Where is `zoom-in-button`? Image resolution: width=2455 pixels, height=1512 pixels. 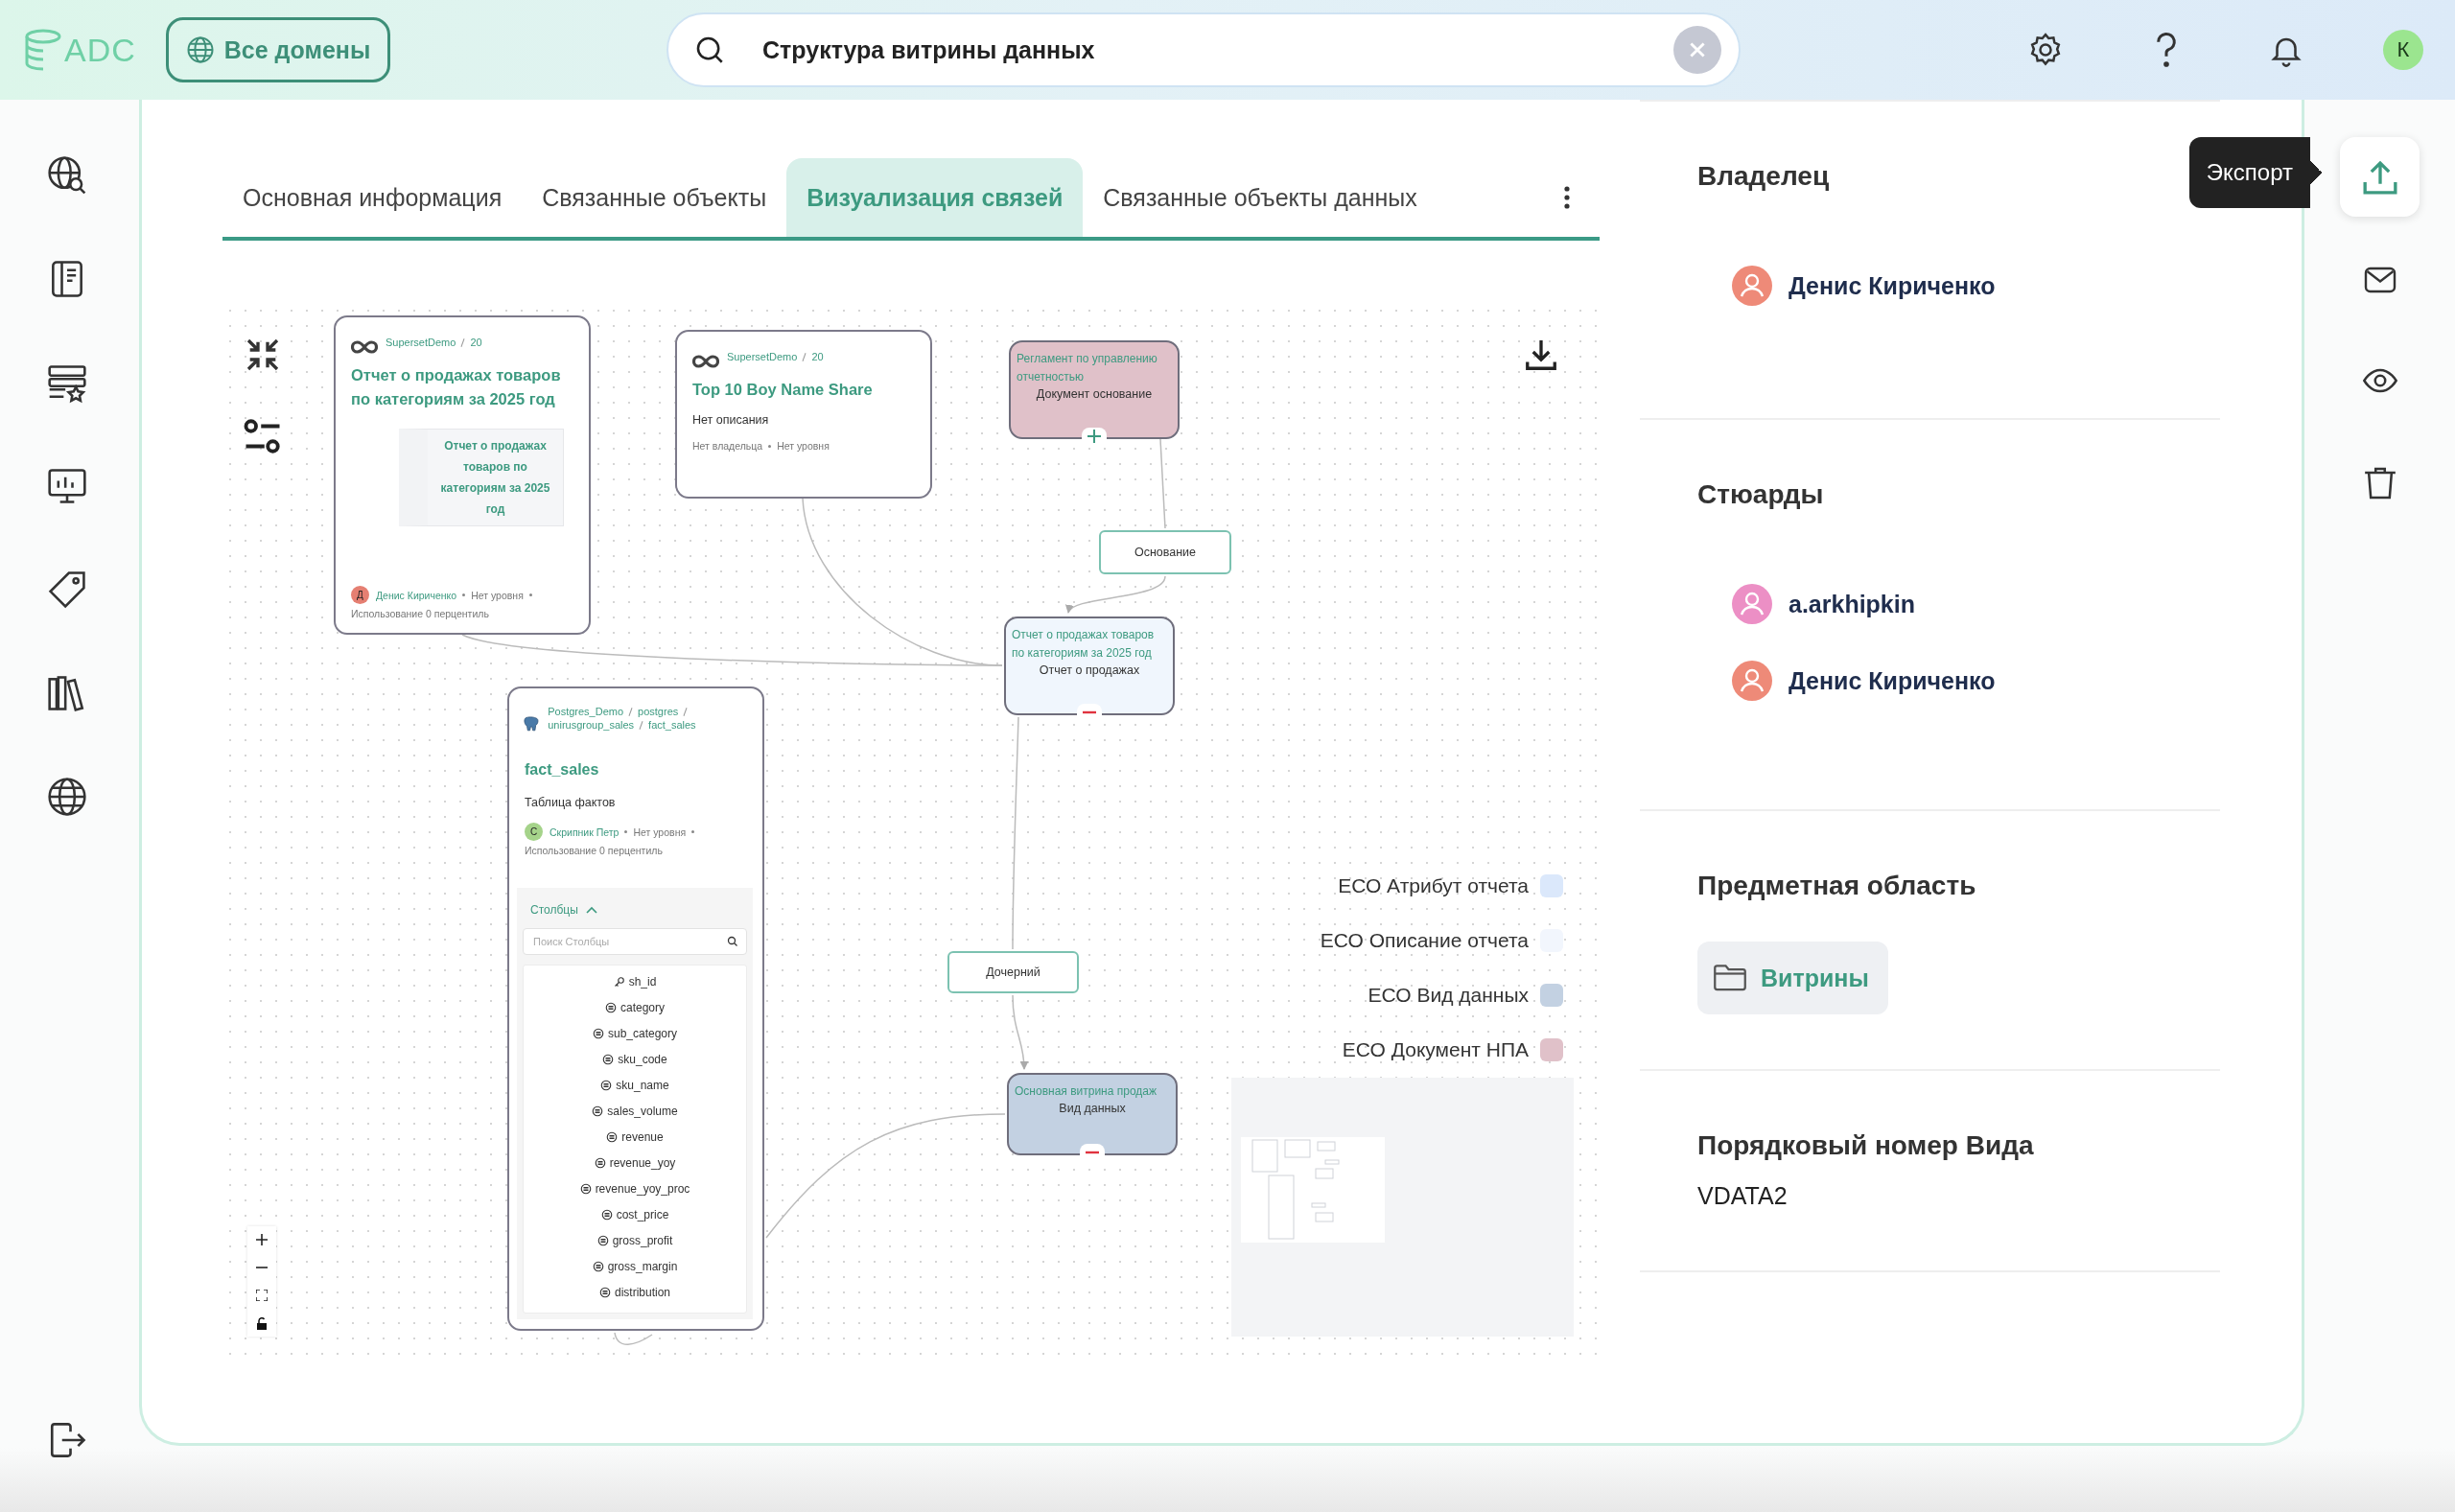
zoom-in-button is located at coordinates (261, 1239).